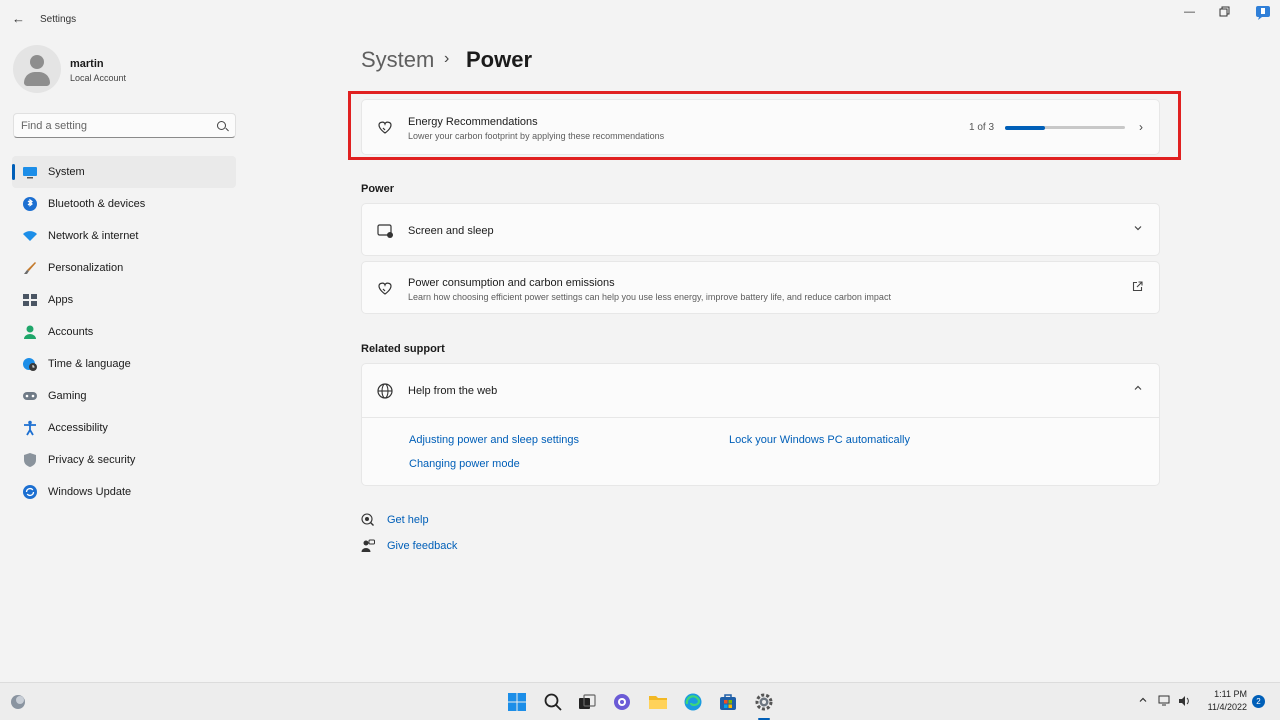 Image resolution: width=1280 pixels, height=720 pixels. What do you see at coordinates (61, 300) in the screenshot?
I see `sidebar-item-label: Apps` at bounding box center [61, 300].